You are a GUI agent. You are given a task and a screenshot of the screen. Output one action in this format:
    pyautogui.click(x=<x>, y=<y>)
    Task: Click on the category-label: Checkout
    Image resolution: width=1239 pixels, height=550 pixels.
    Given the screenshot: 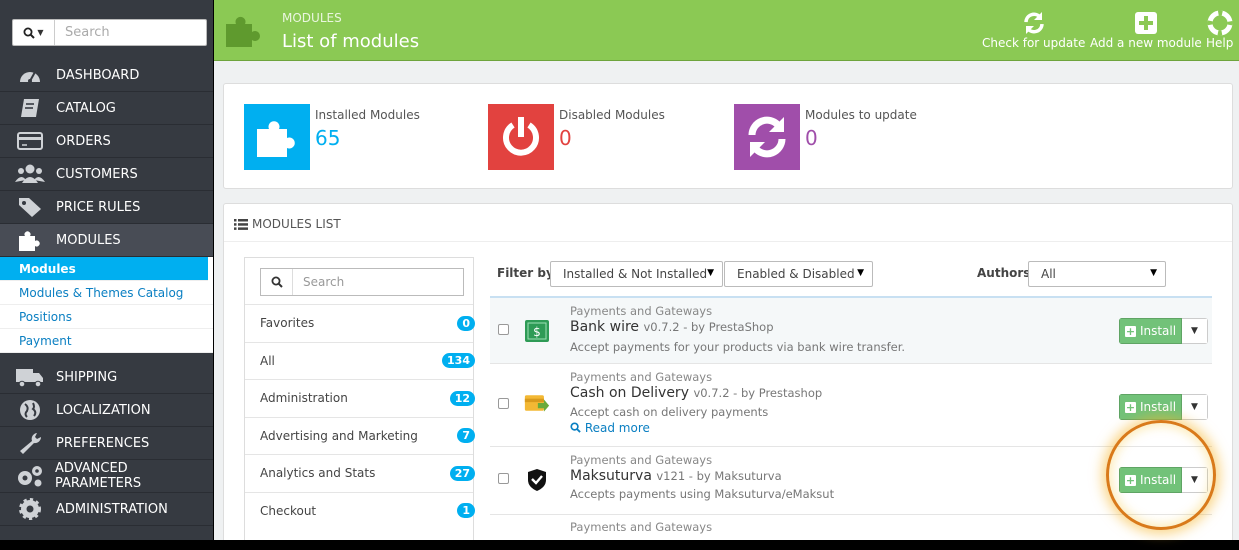 What is the action you would take?
    pyautogui.click(x=288, y=510)
    